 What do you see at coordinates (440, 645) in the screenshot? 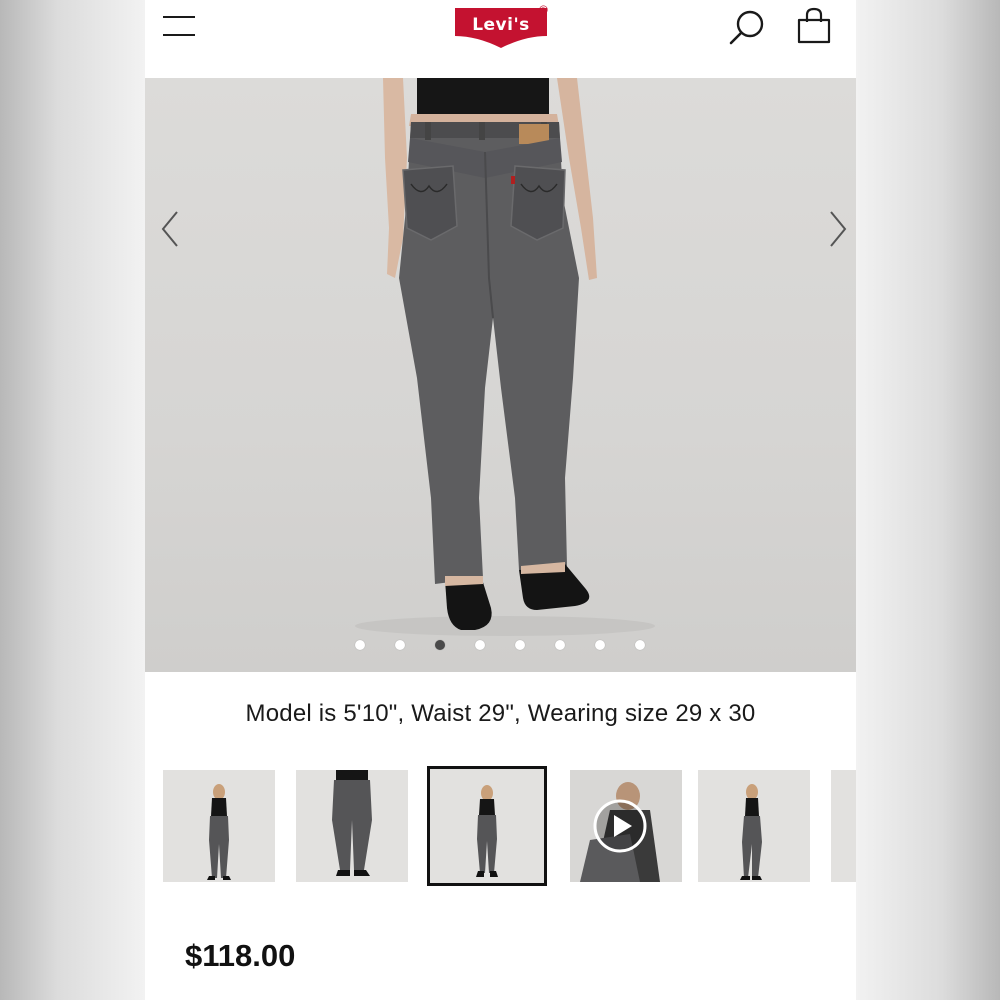
I see `carousel-dot-active` at bounding box center [440, 645].